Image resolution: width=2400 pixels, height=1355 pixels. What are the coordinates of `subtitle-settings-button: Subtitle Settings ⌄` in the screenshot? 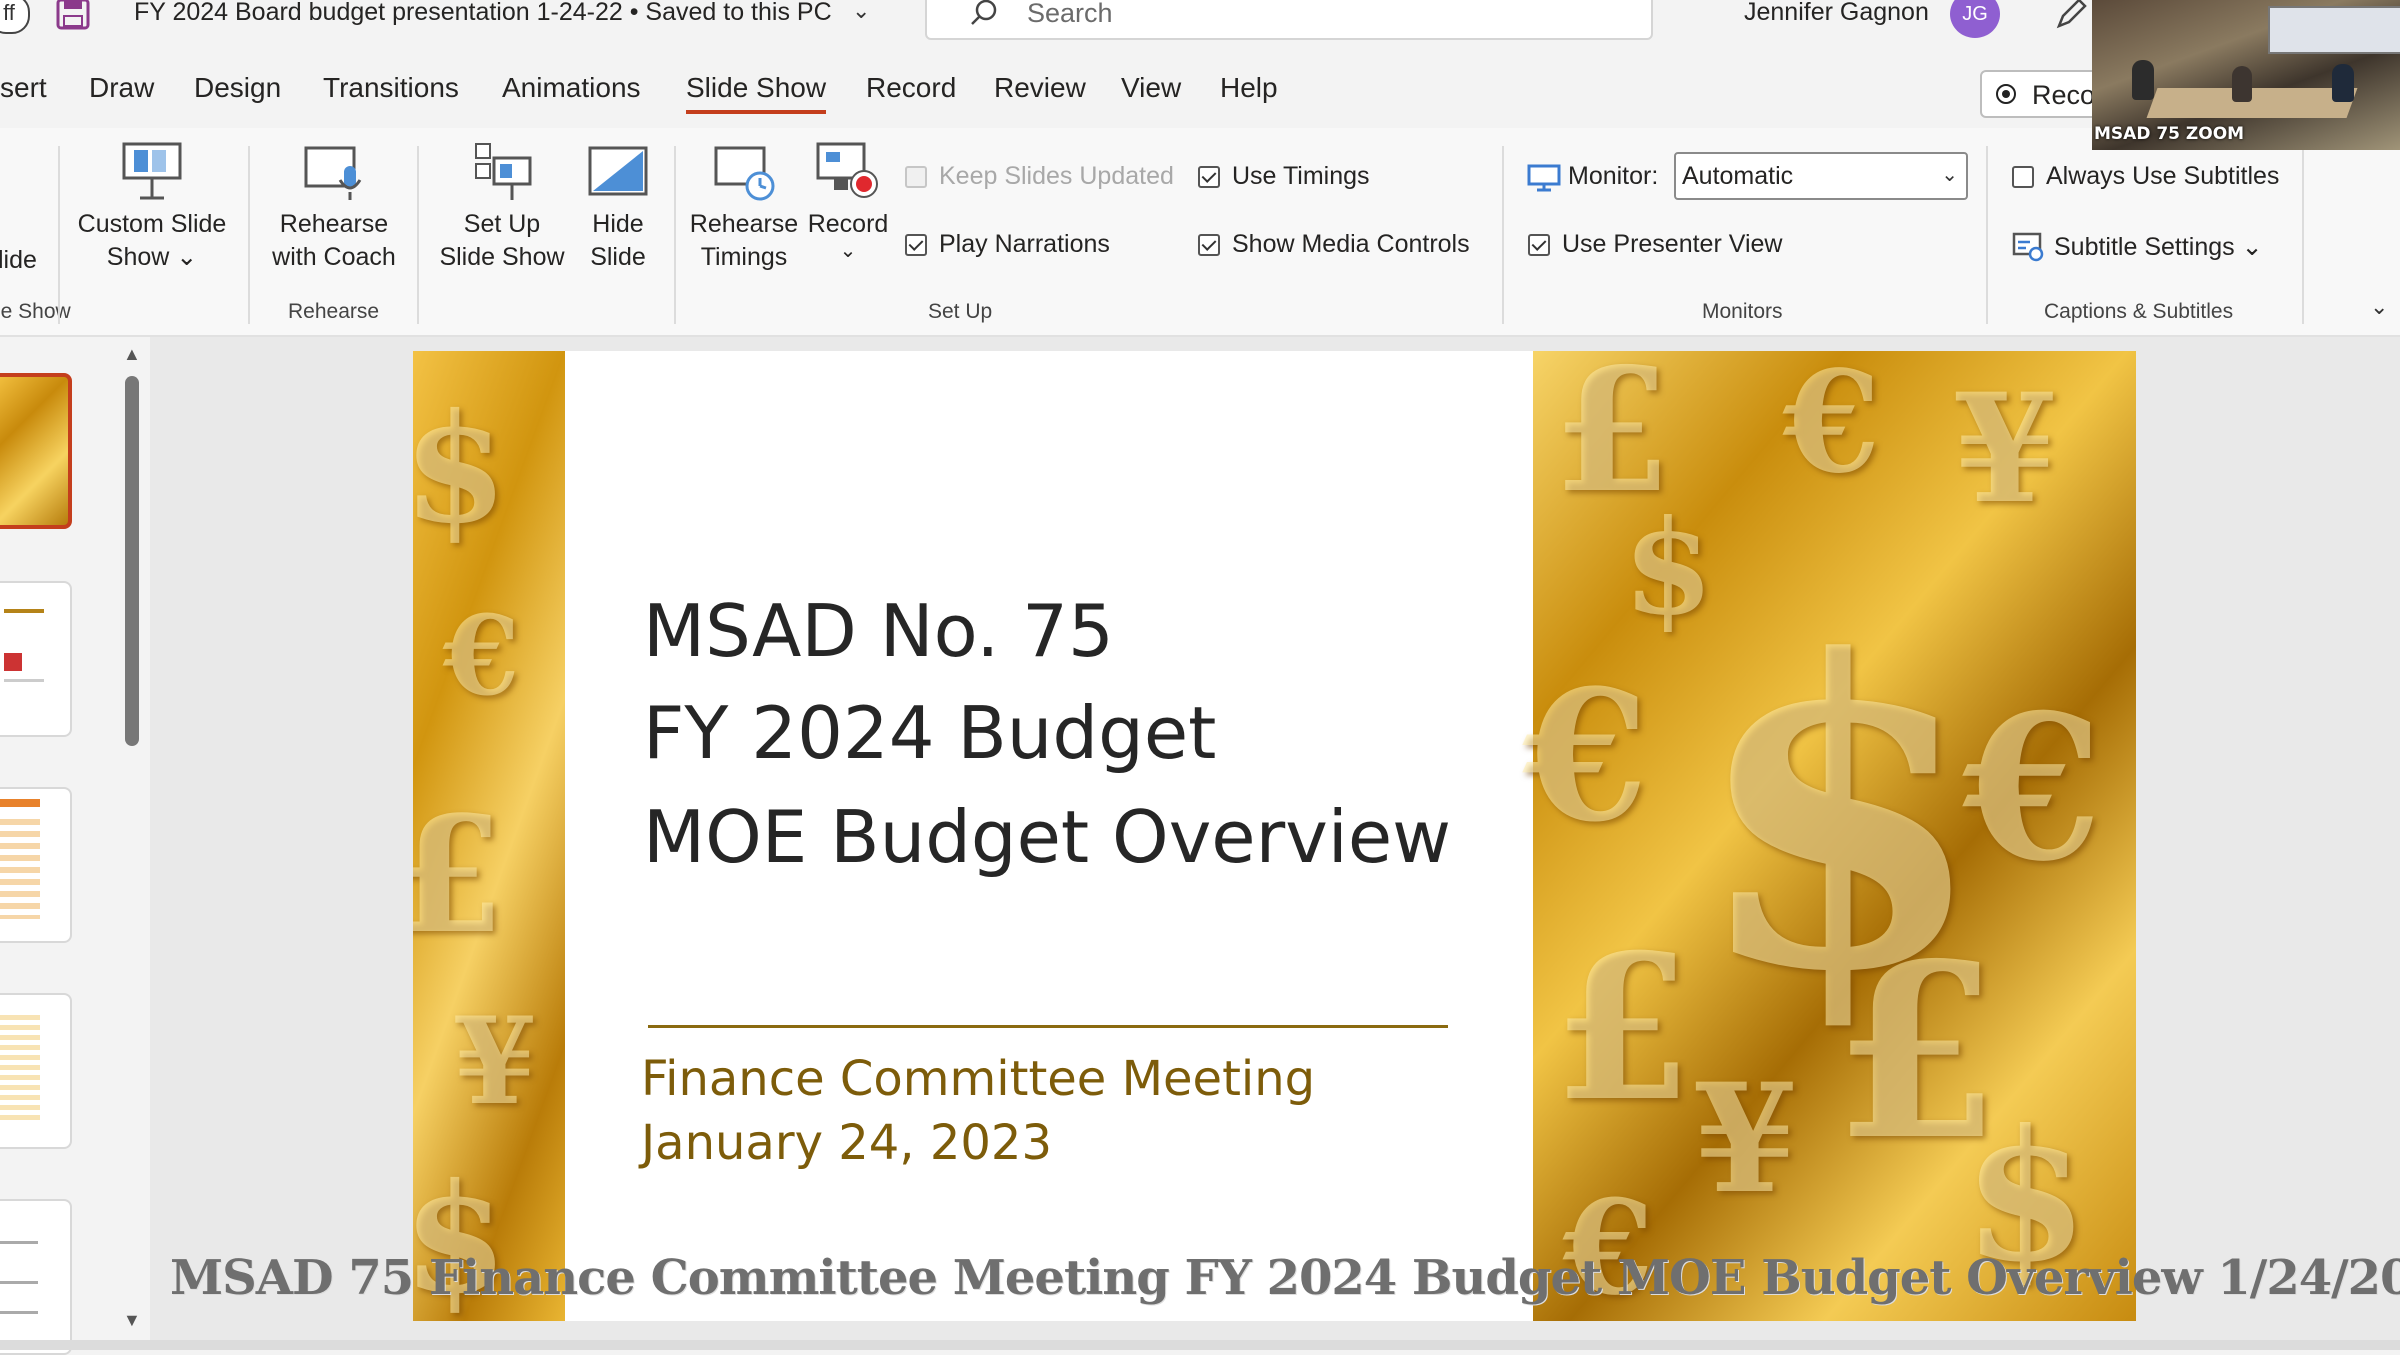 It's located at (2158, 247).